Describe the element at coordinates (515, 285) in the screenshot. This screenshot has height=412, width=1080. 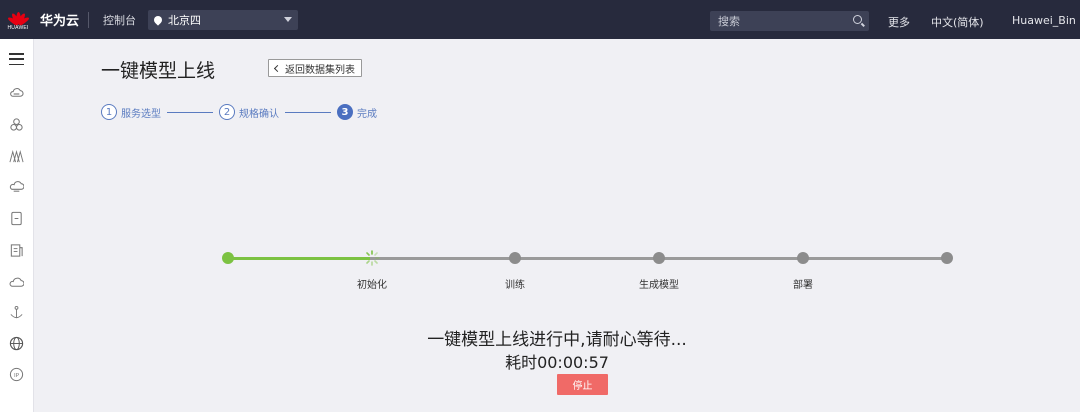
I see `stage-label-train: 训练` at that location.